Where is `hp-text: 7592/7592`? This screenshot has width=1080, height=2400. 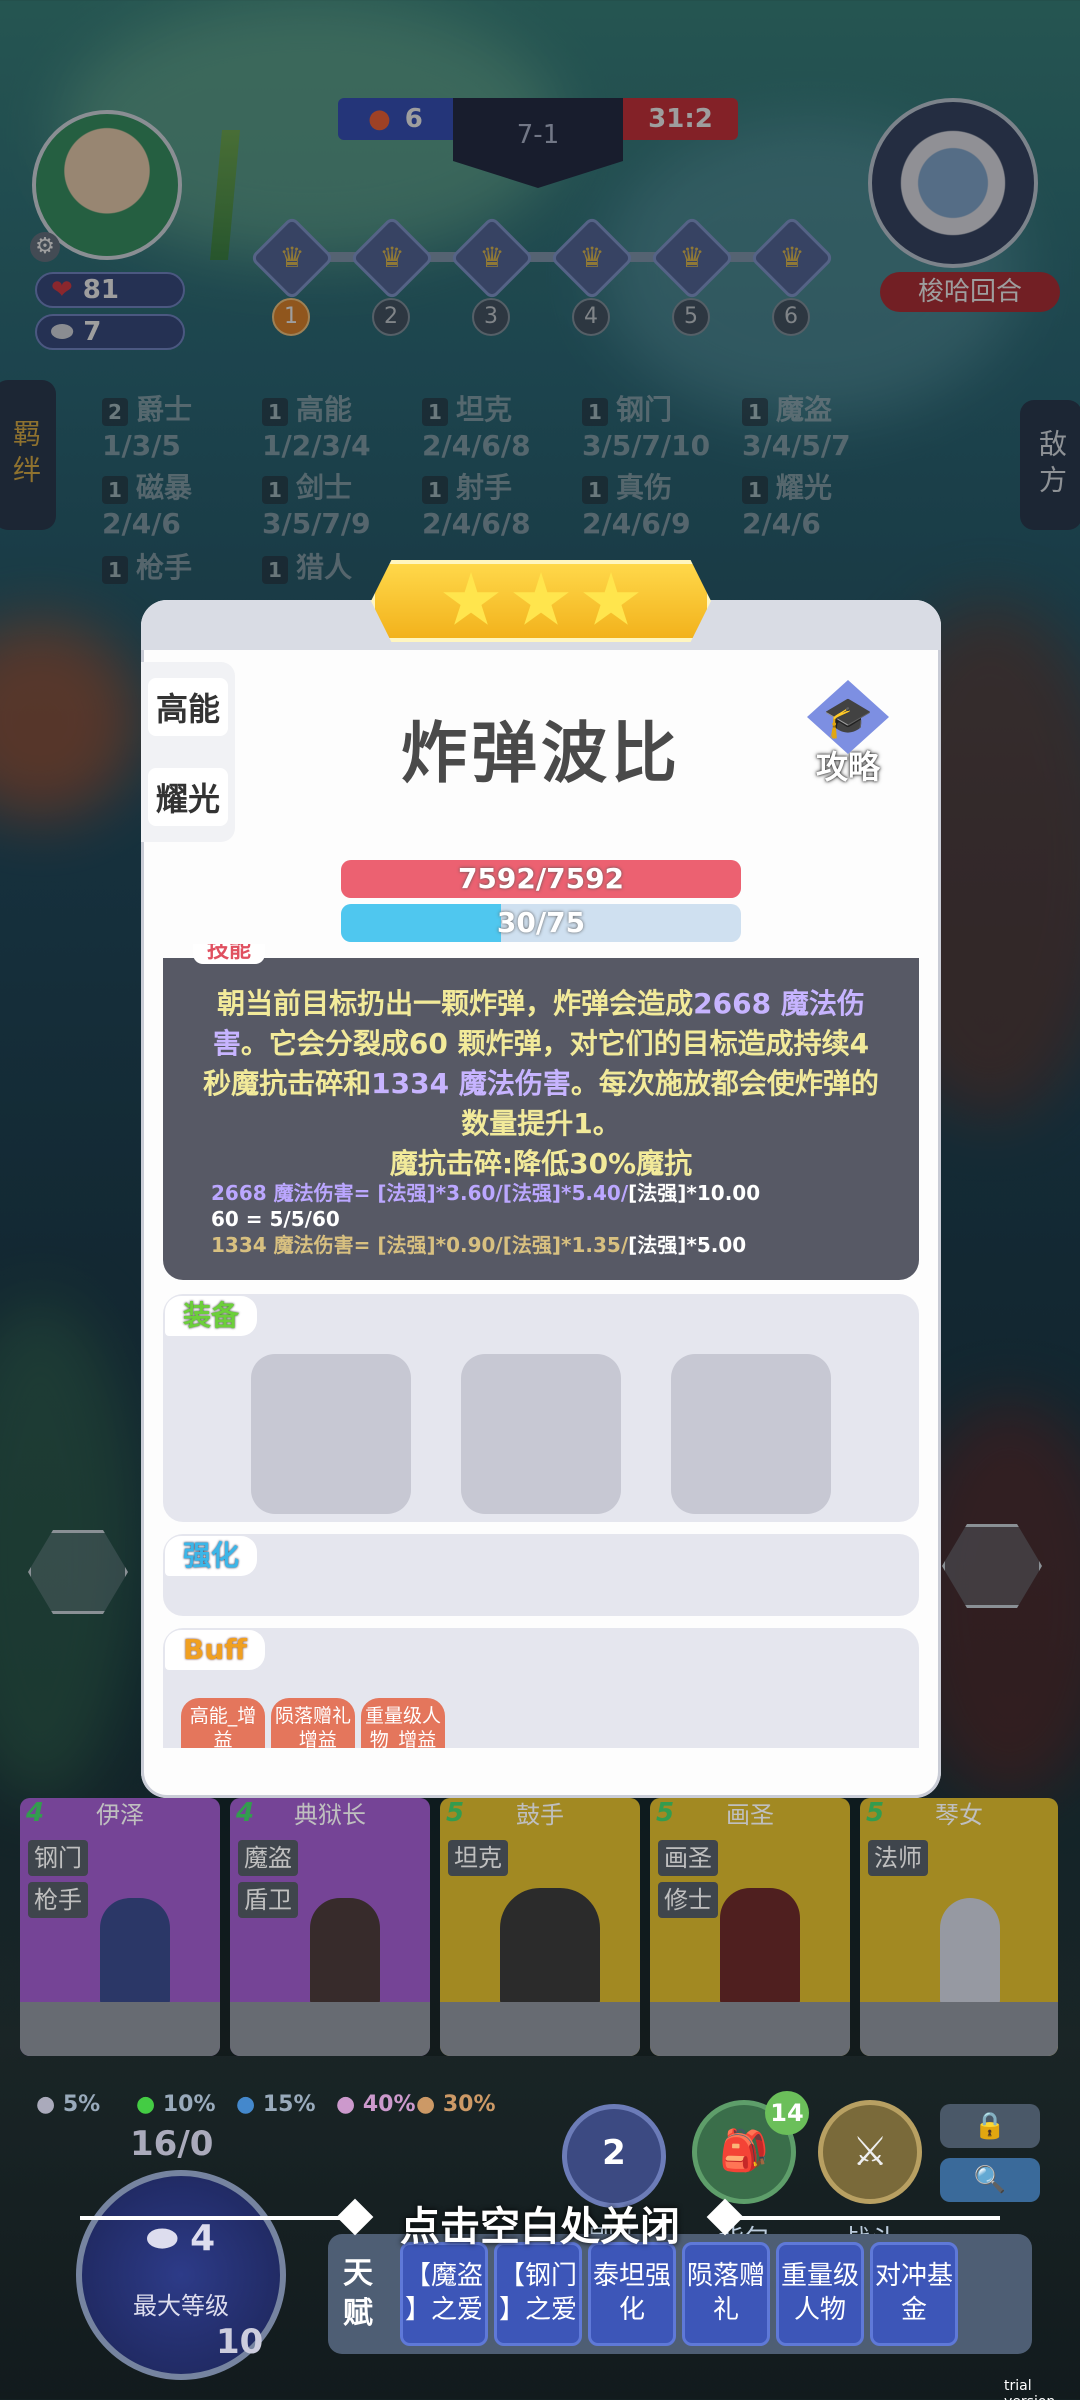
hp-text: 7592/7592 is located at coordinates (541, 878).